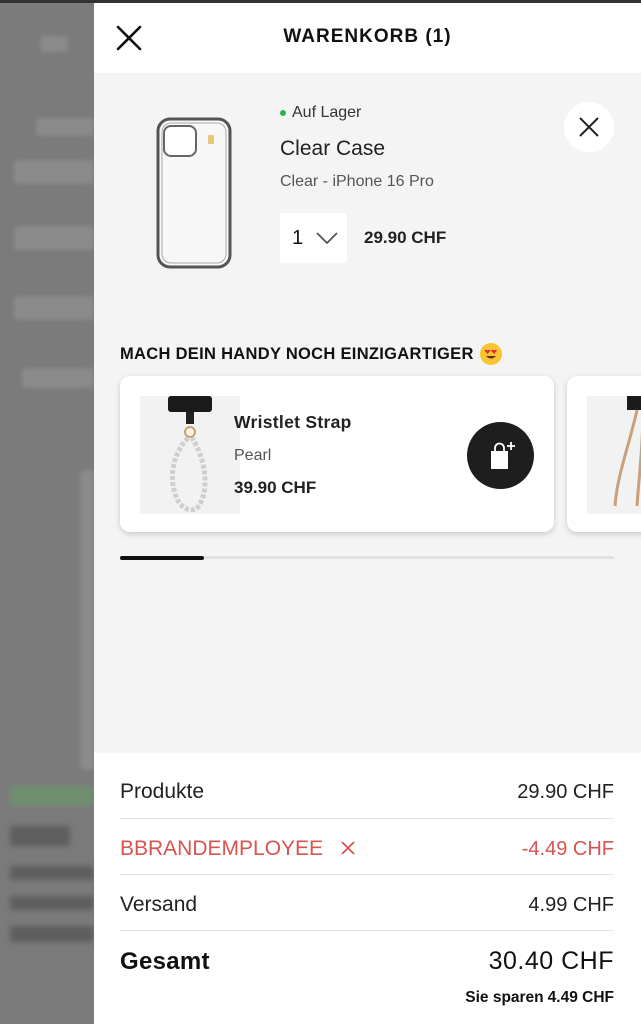 The width and height of the screenshot is (641, 1024). I want to click on upsell-product-card, so click(337, 454).